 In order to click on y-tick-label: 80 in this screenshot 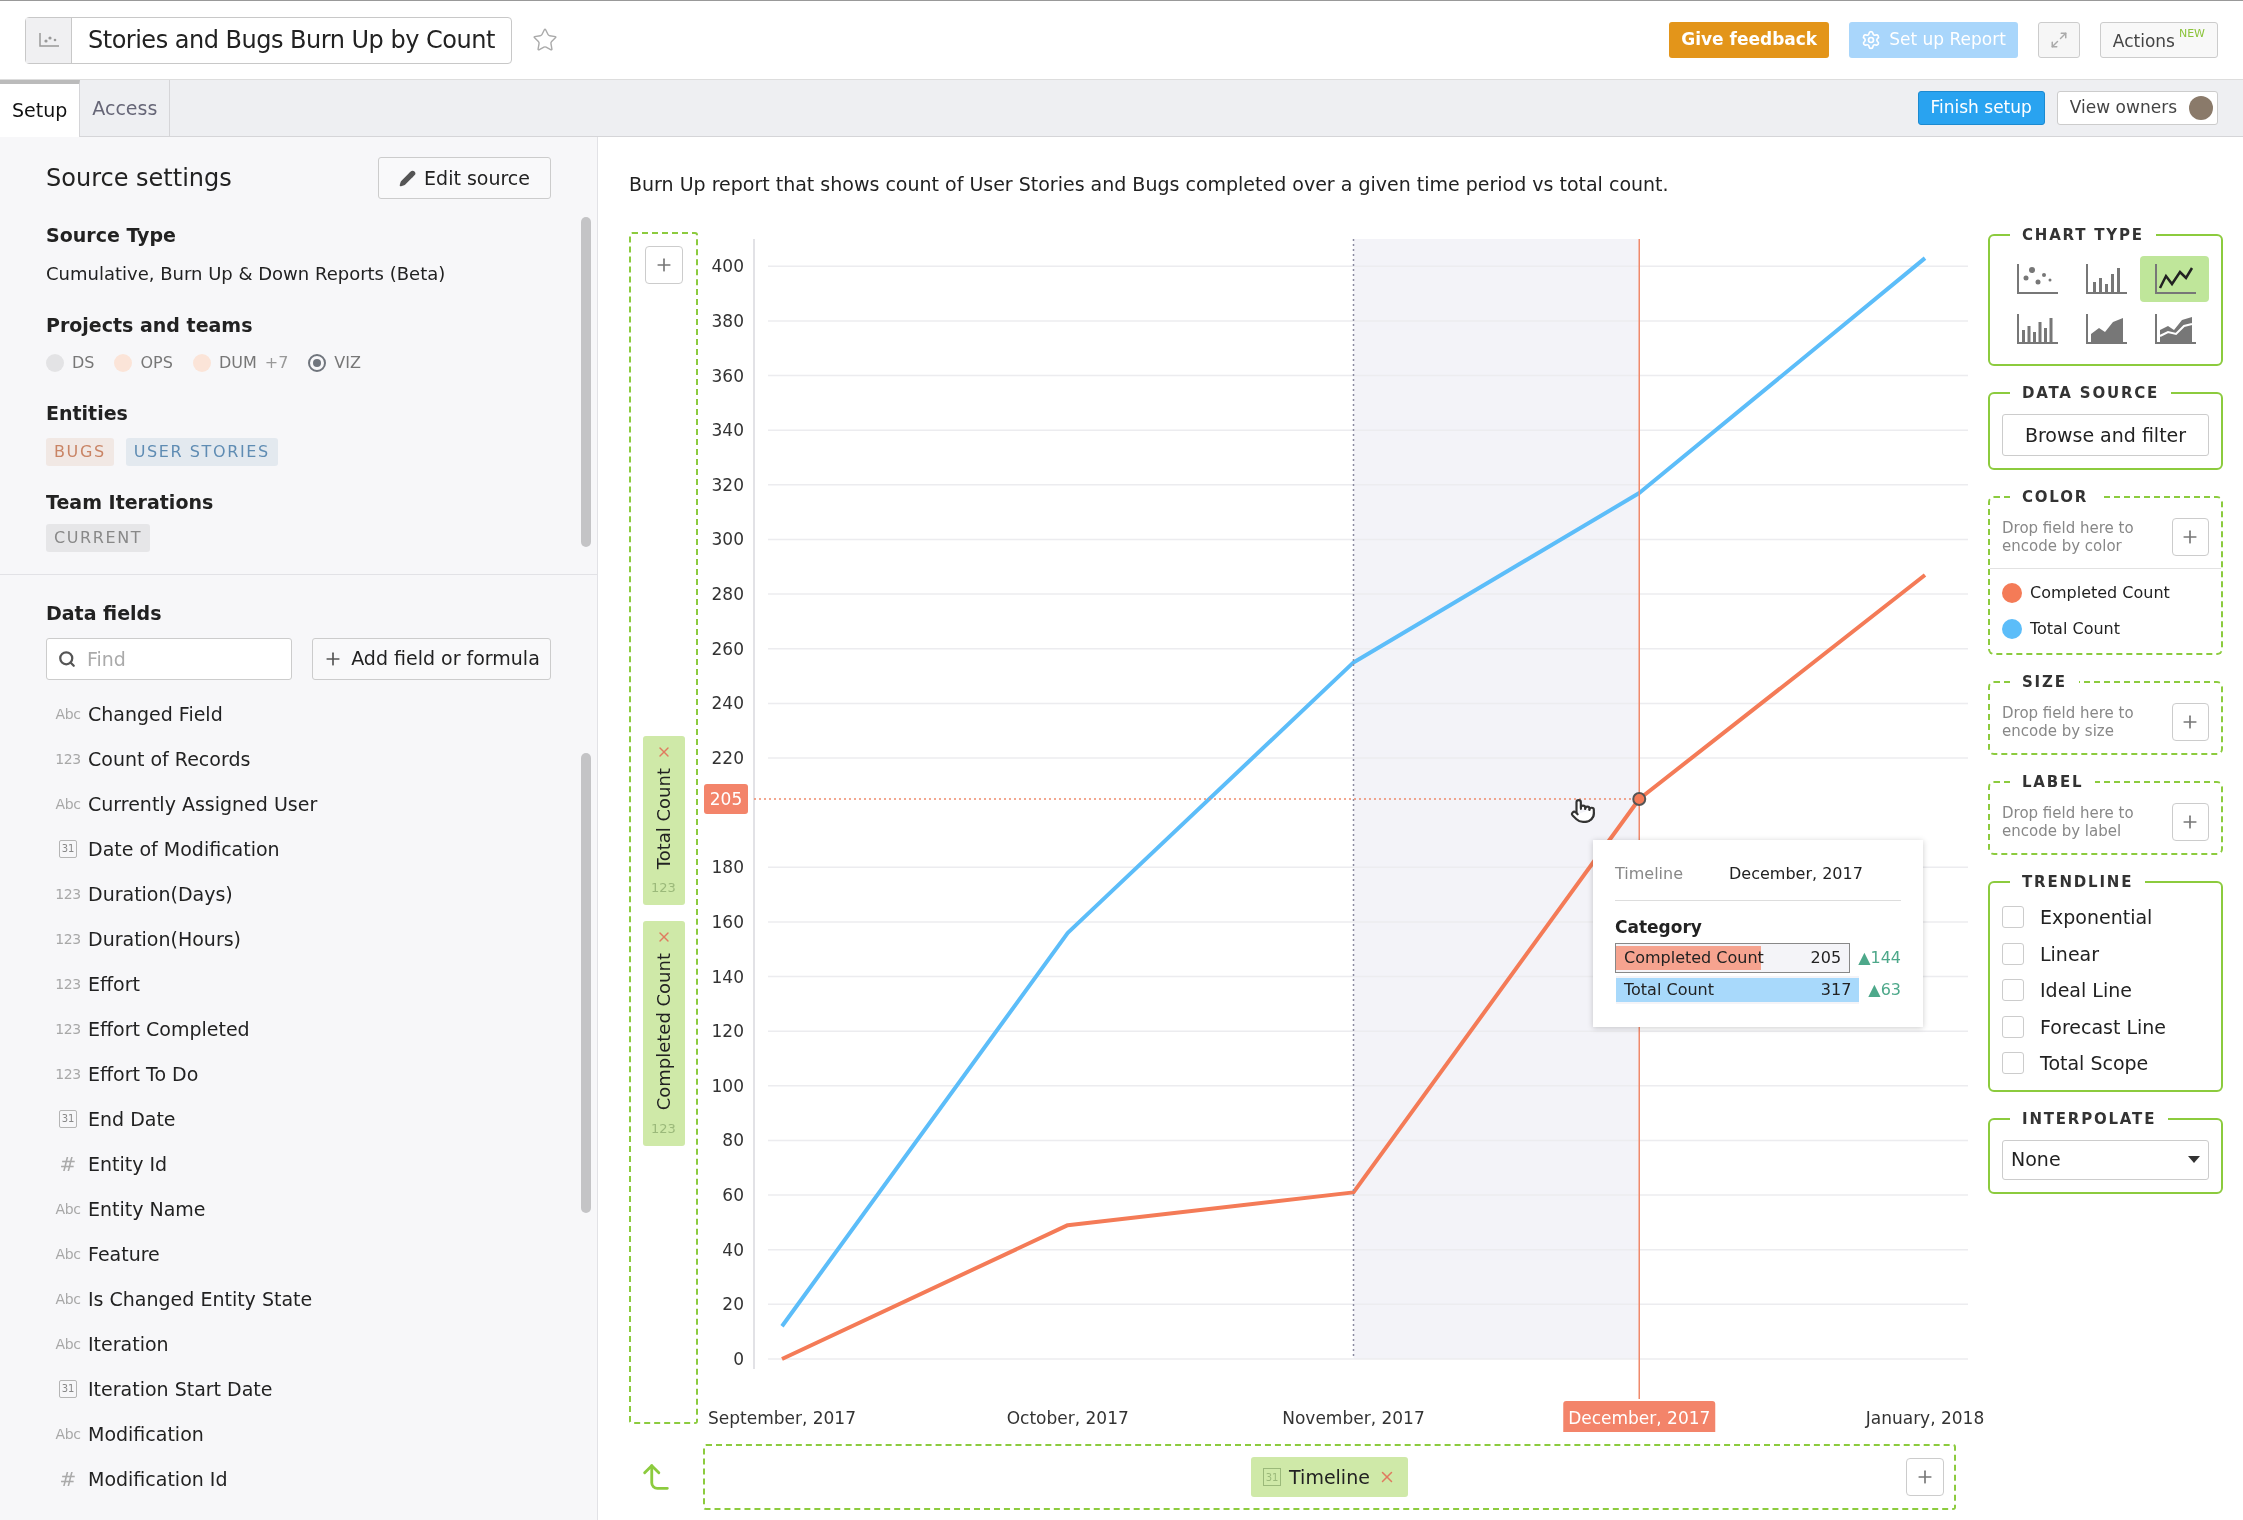, I will do `click(733, 1140)`.